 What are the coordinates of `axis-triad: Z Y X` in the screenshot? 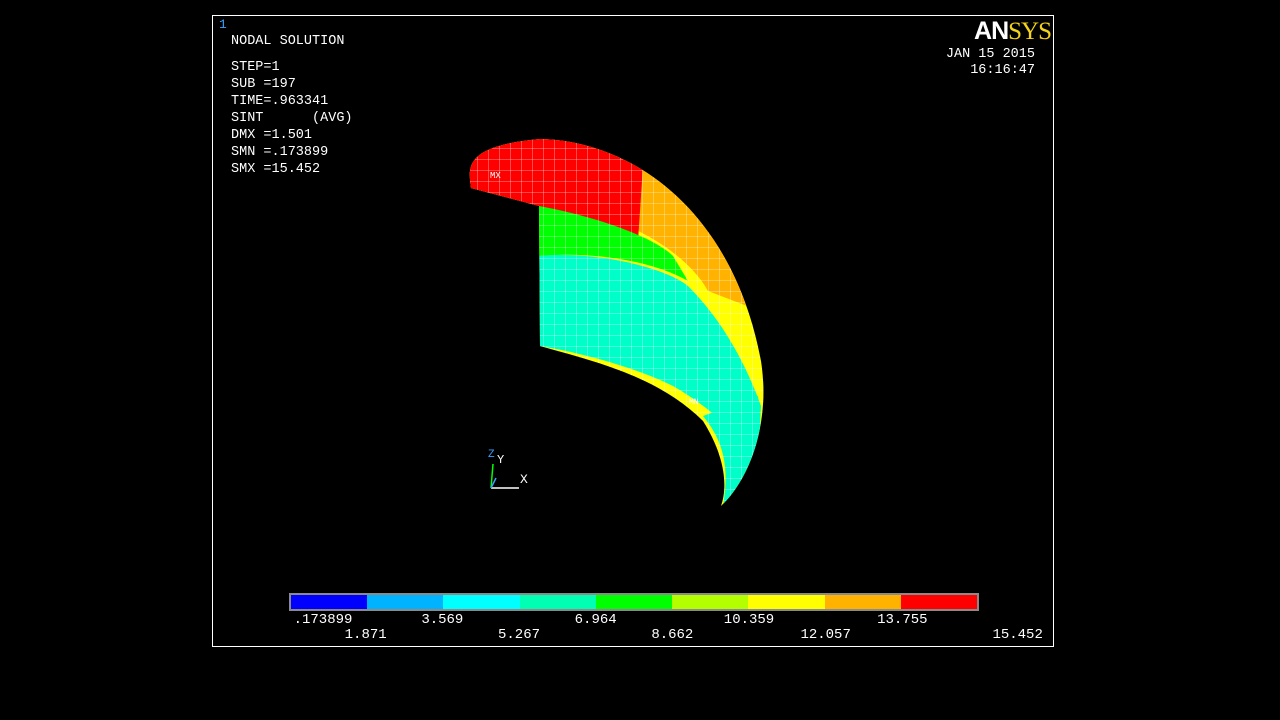 It's located at (508, 469).